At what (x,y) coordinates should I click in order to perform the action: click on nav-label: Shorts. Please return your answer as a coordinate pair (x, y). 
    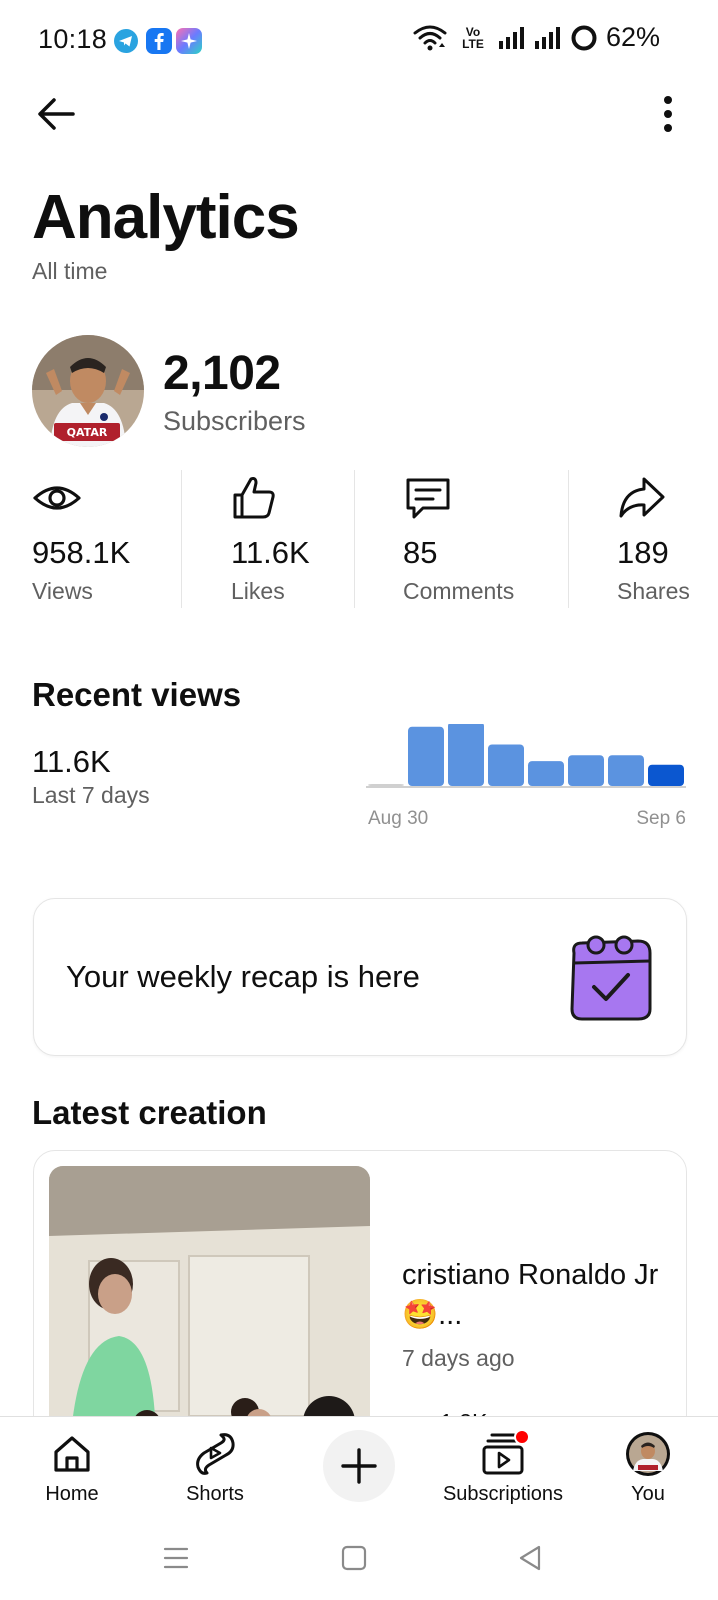
    Looking at the image, I should click on (215, 1494).